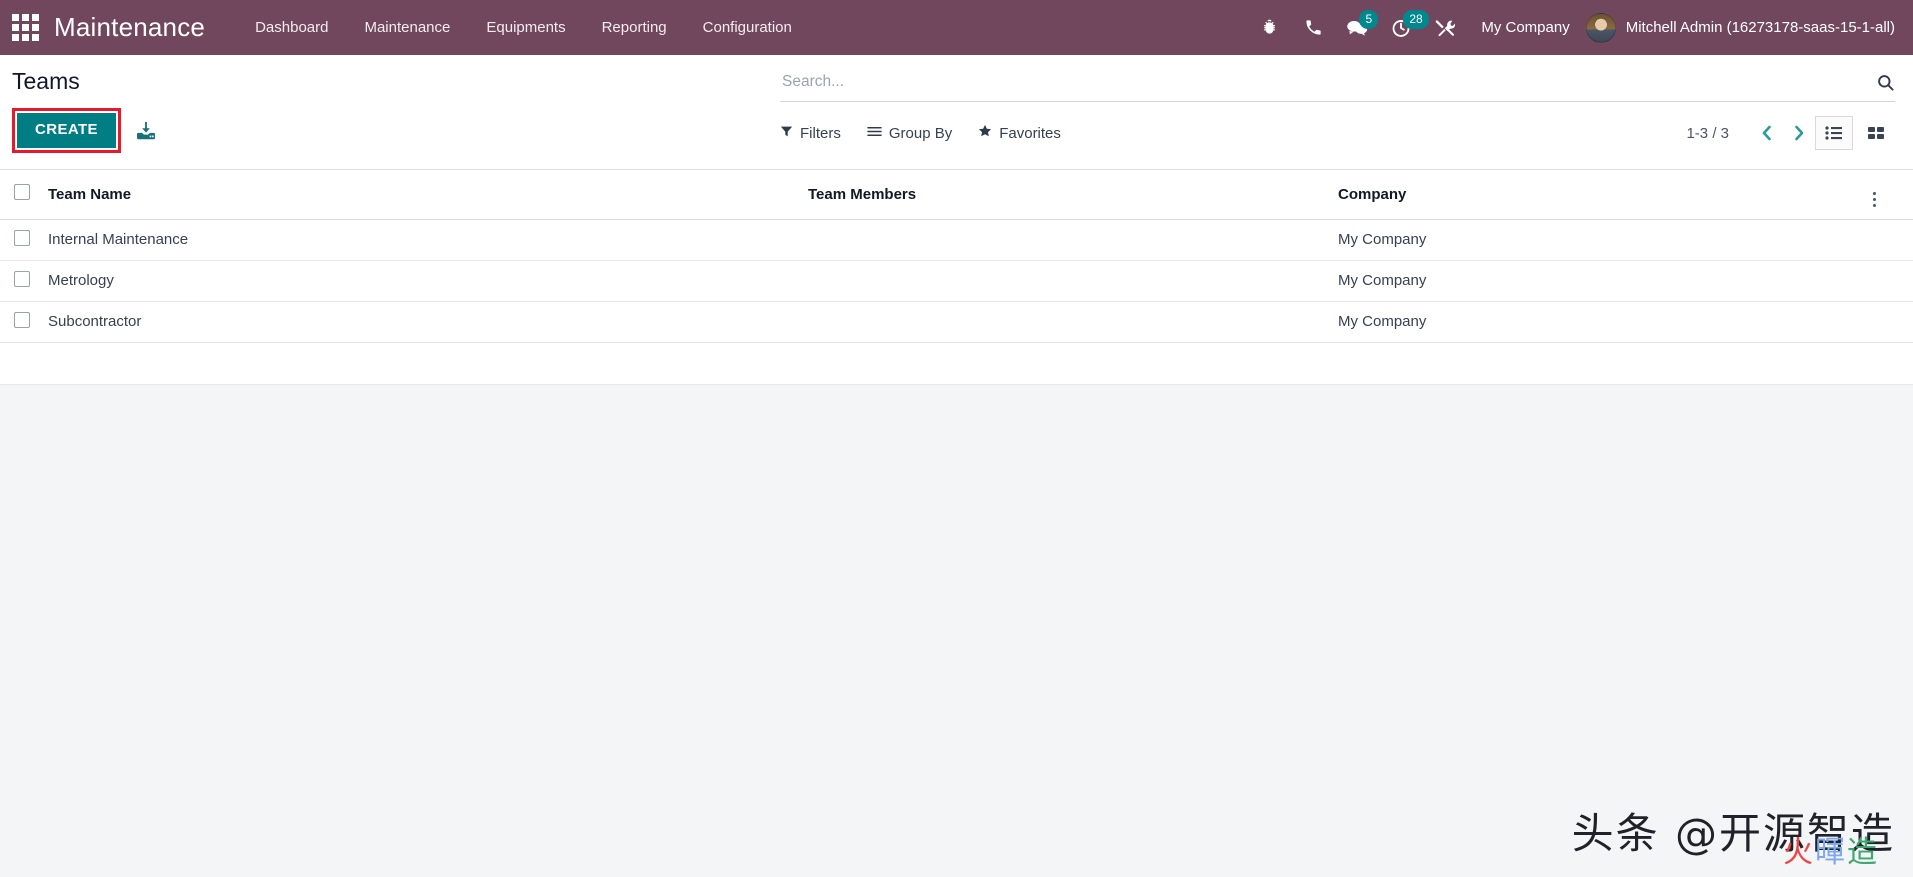  I want to click on control-panel-right: Filters Group By, so click(1346, 109).